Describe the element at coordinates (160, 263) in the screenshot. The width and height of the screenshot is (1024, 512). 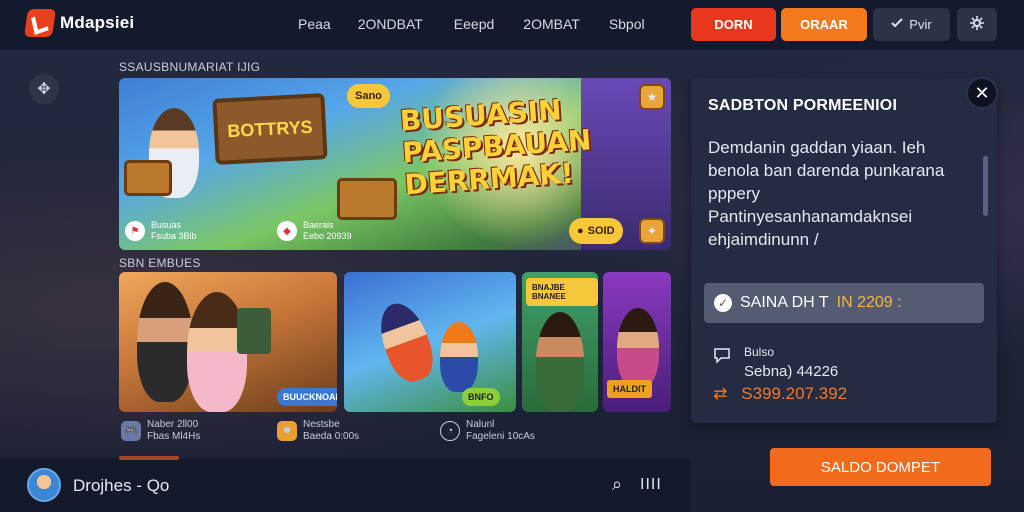
I see `games-section-title: SBN EMBUES` at that location.